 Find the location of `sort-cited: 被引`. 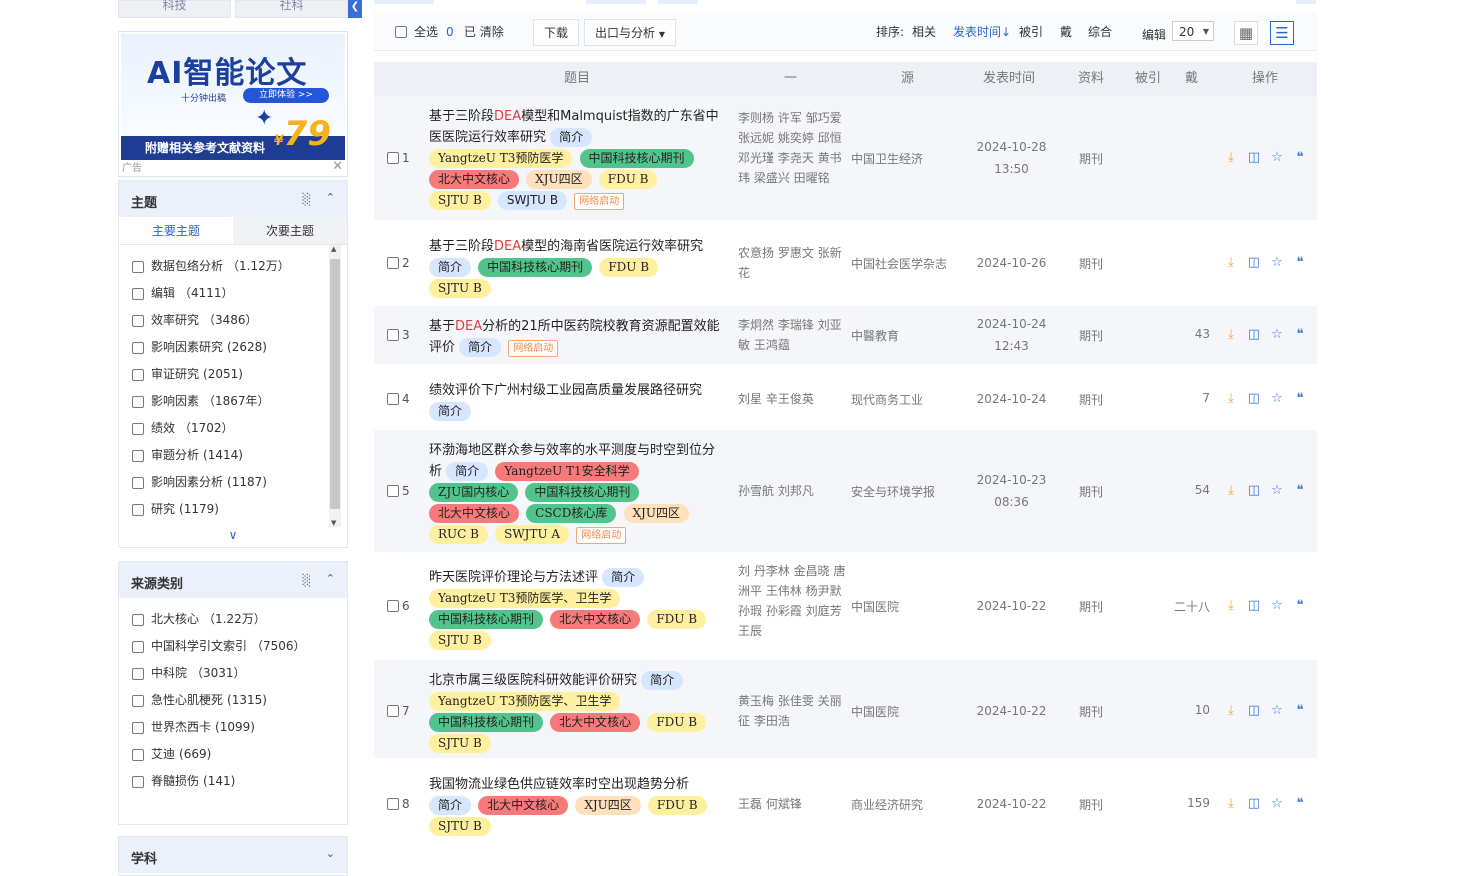

sort-cited: 被引 is located at coordinates (1031, 31).